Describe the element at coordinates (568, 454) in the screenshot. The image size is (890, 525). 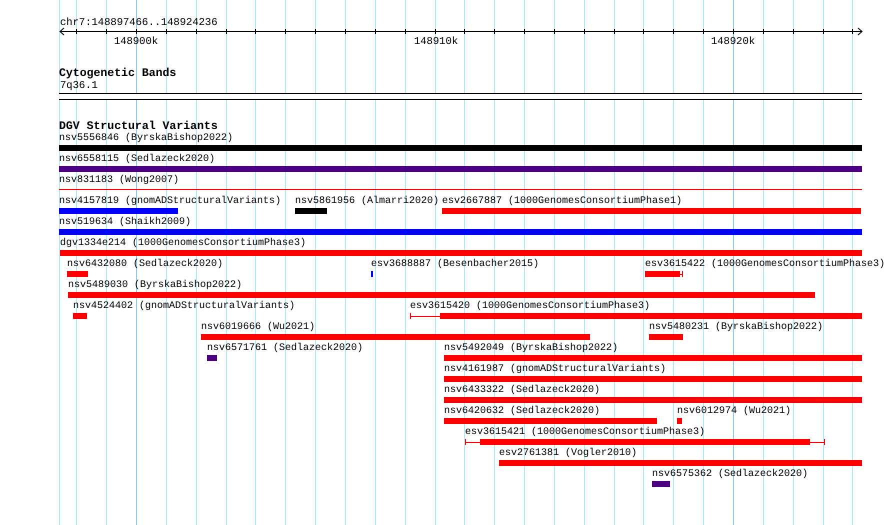
I see `variant-label: esv2761381 (Vogler2010)` at that location.